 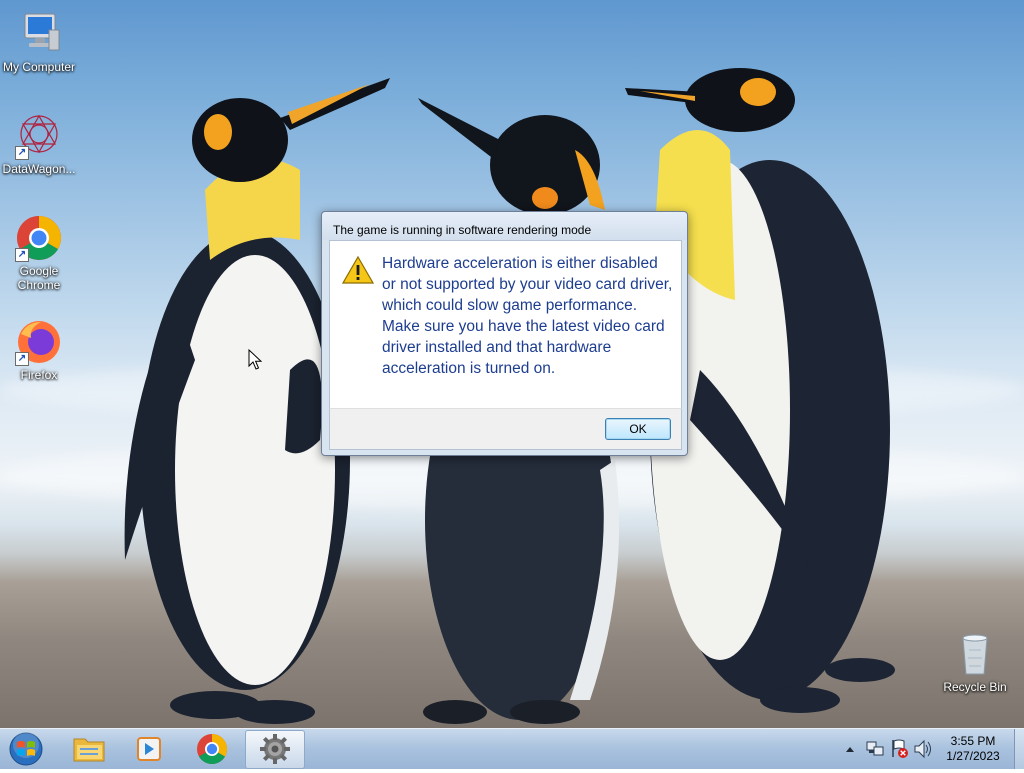 What do you see at coordinates (39, 278) in the screenshot?
I see `desktop-icon-label: Google Chrome` at bounding box center [39, 278].